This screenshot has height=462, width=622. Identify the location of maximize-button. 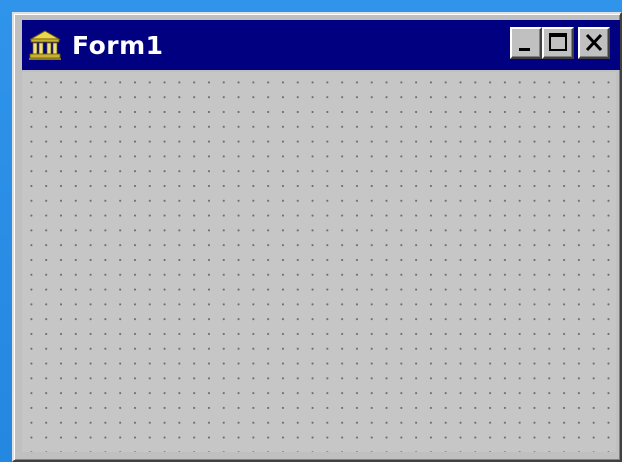
(558, 43).